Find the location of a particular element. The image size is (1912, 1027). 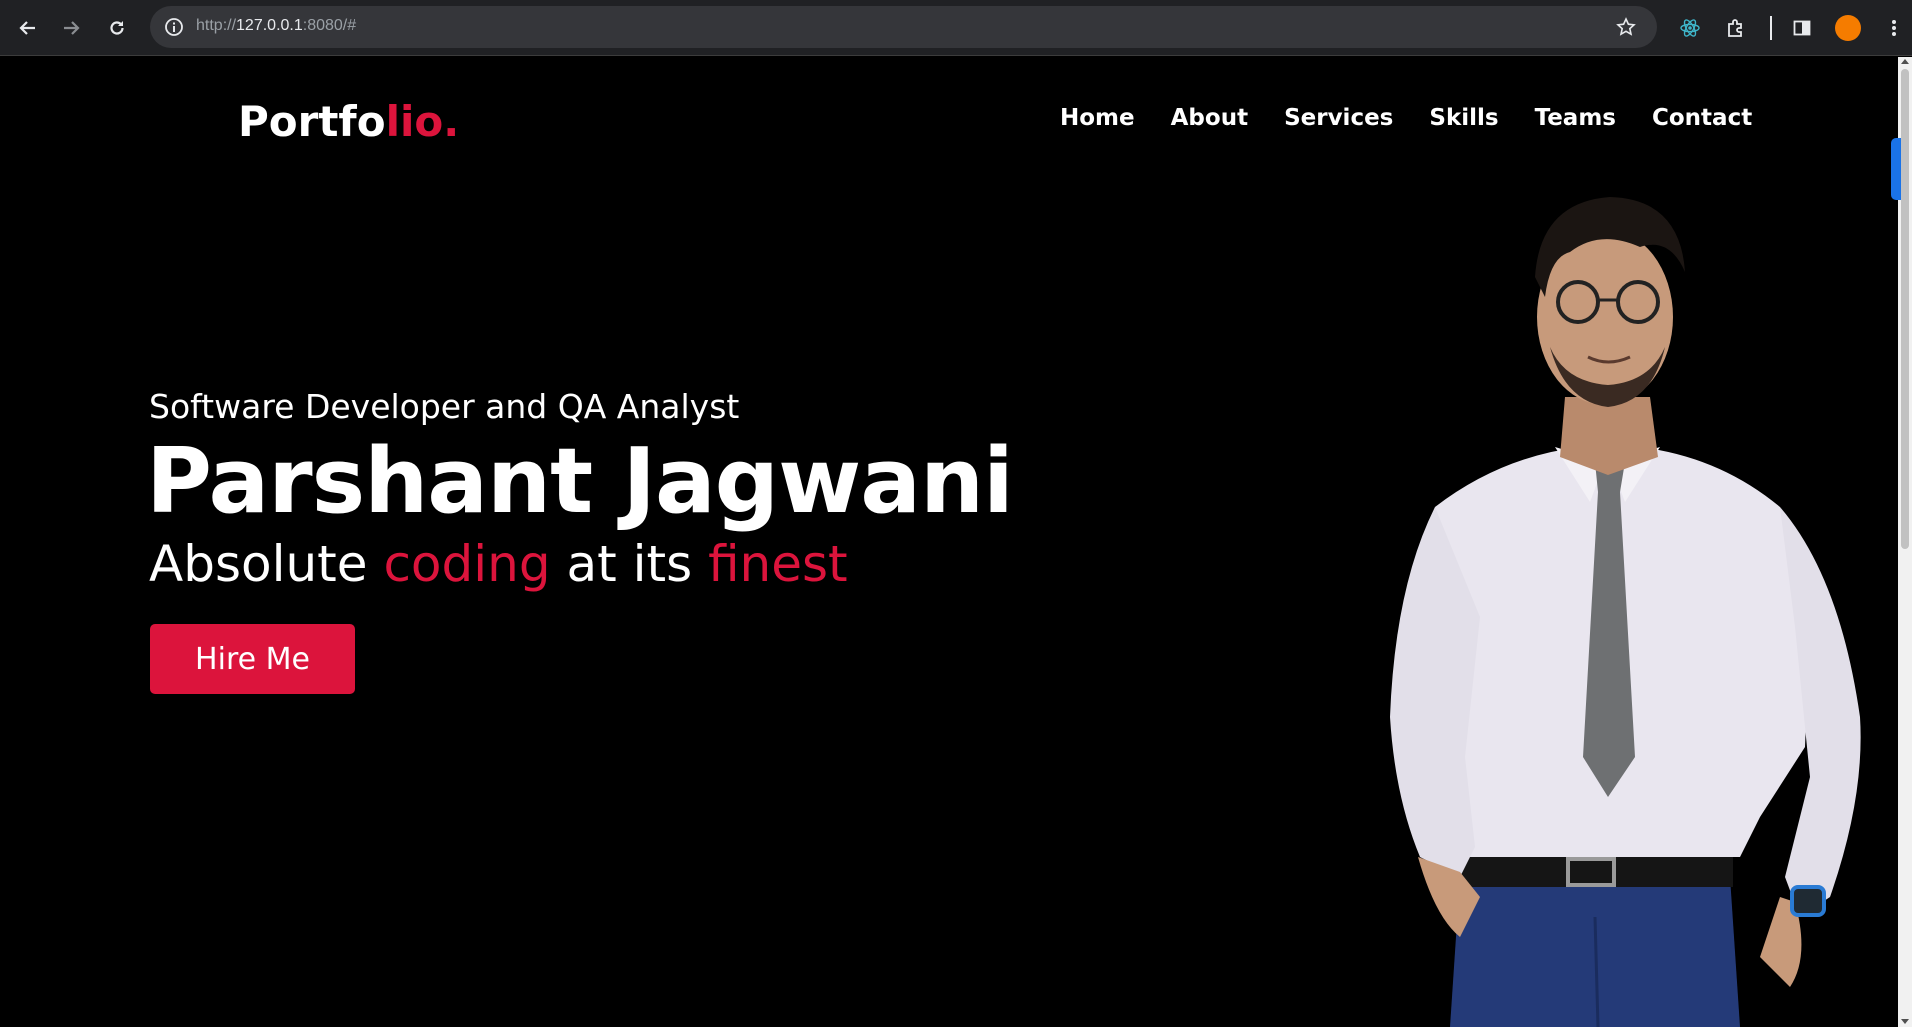

nav-about: About is located at coordinates (1209, 118).